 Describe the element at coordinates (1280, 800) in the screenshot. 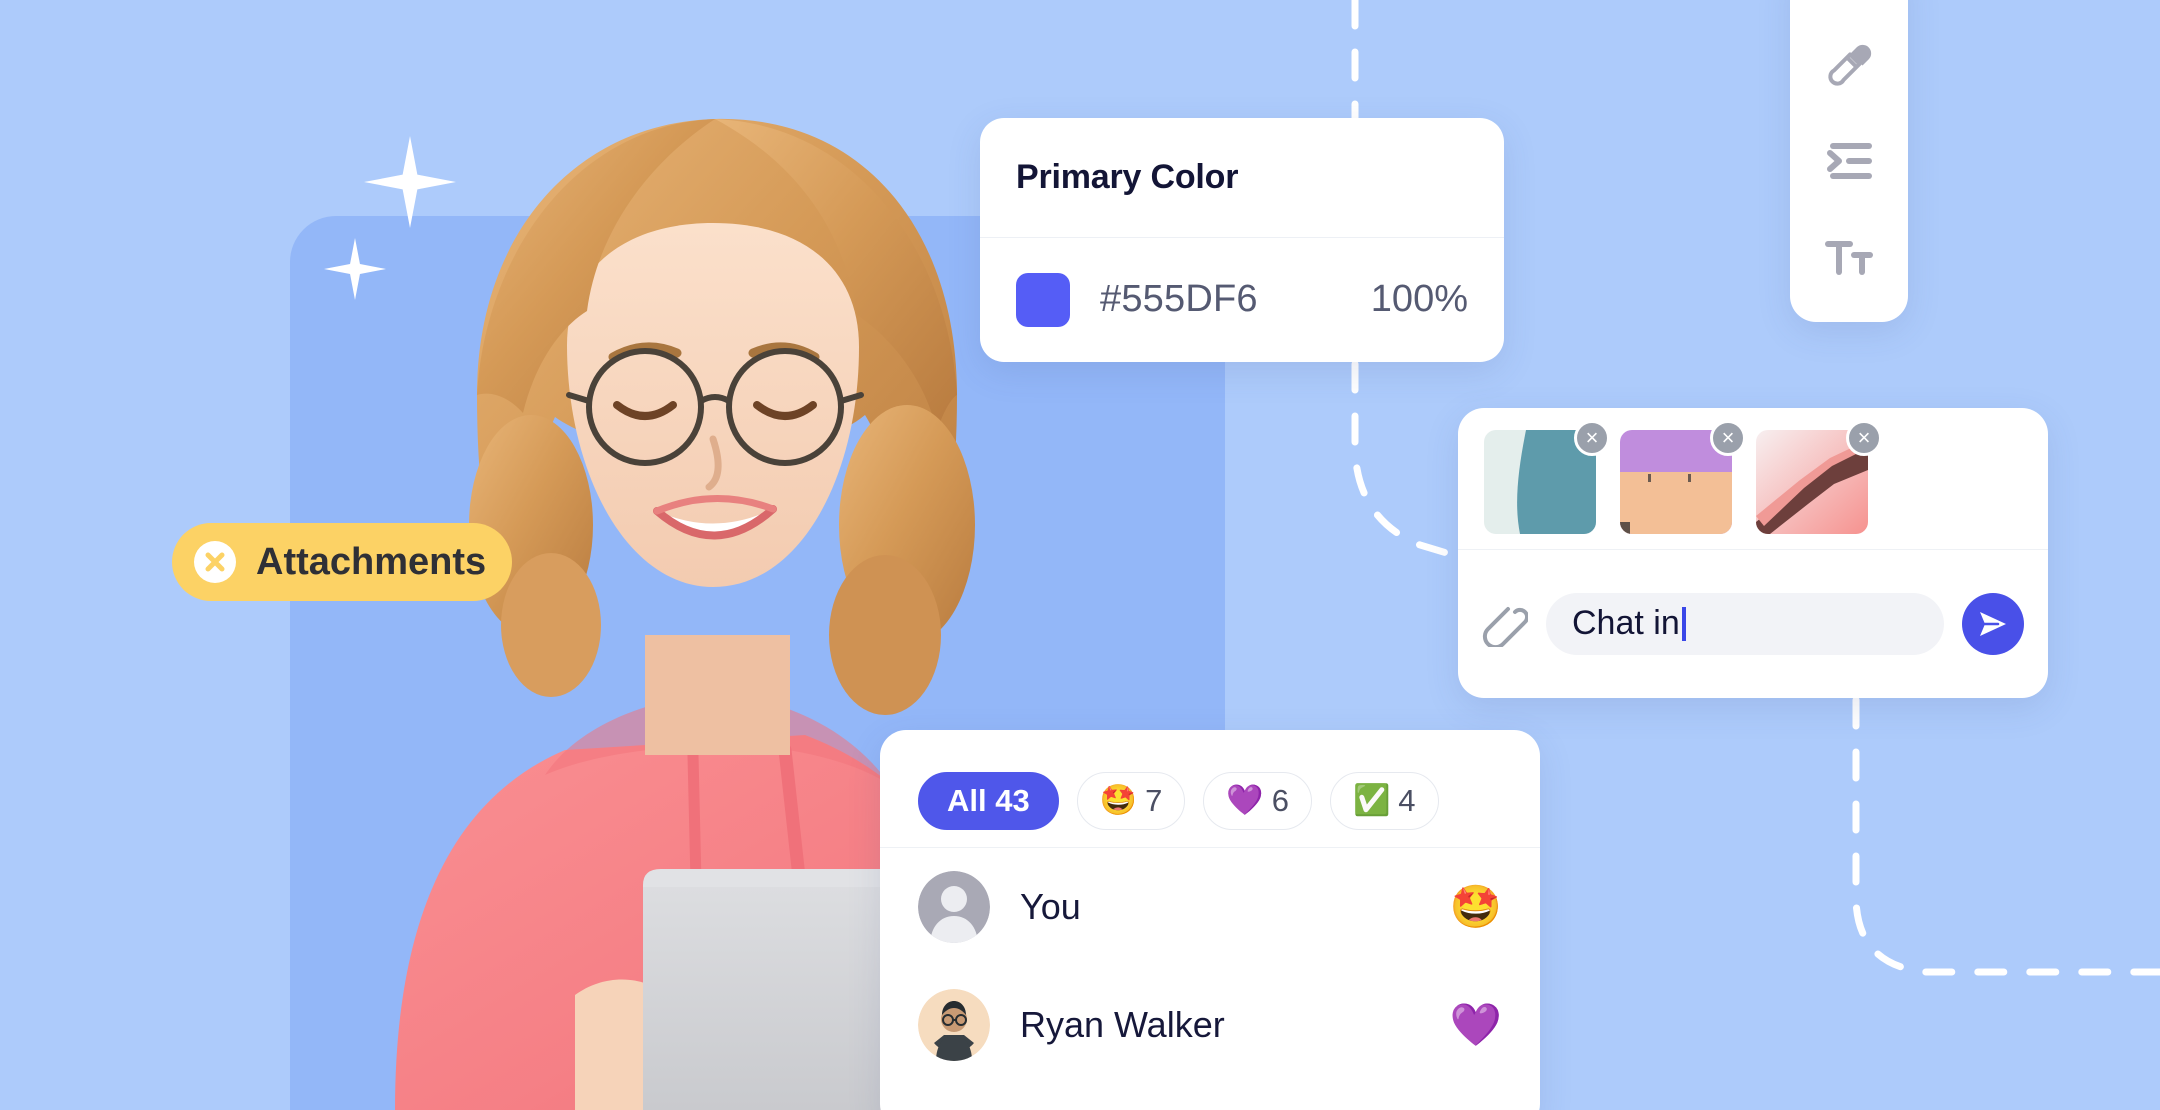

I see `reaction-tab-purple-heart-count: 6` at that location.